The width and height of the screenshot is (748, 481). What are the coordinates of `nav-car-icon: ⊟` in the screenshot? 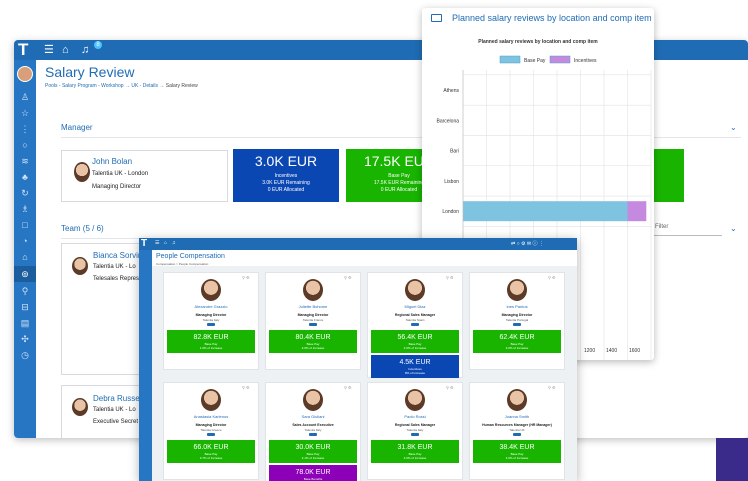 It's located at (25, 307).